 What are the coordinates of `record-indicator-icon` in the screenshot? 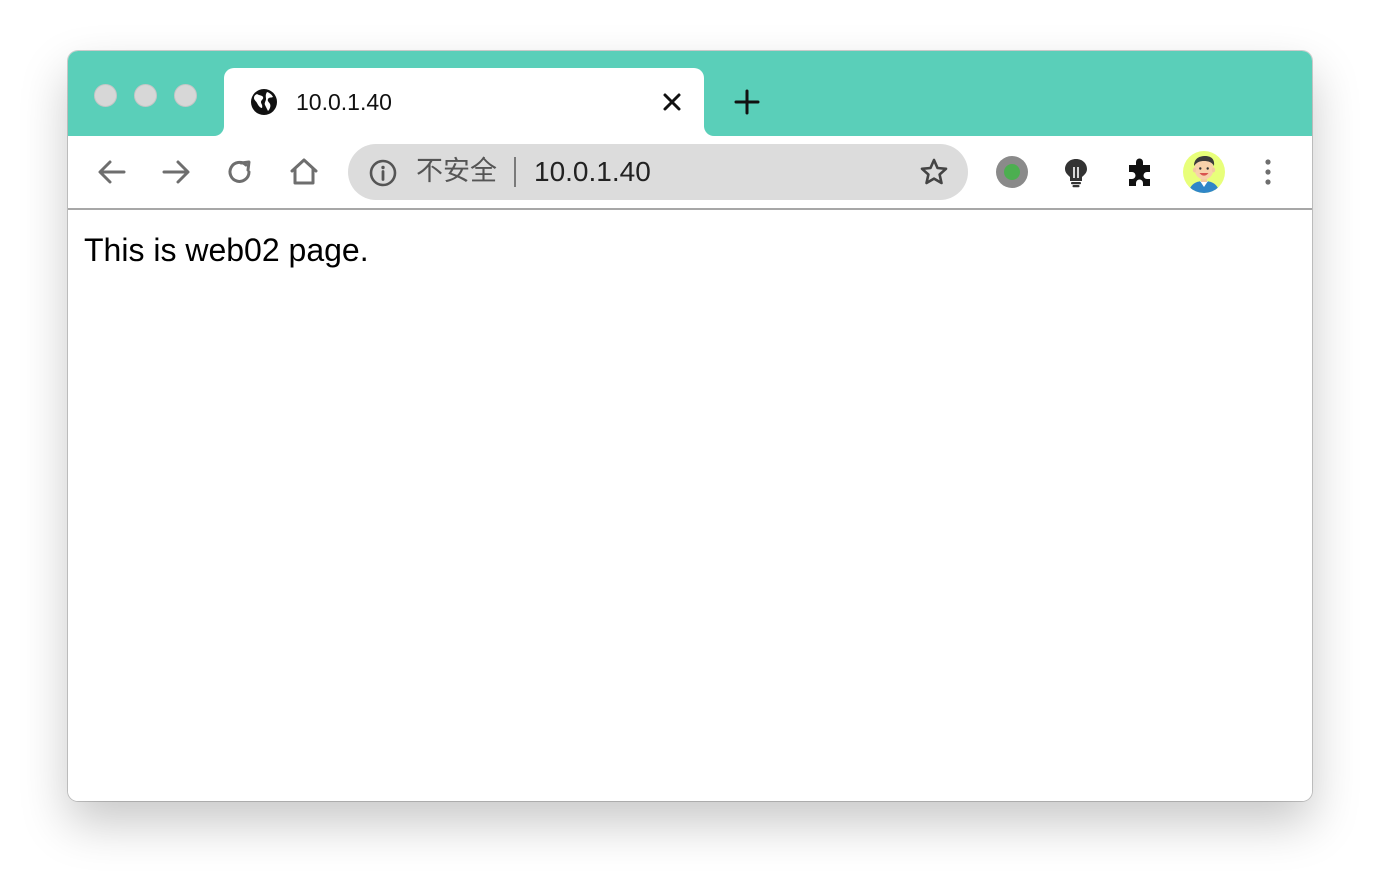 It's located at (1012, 172).